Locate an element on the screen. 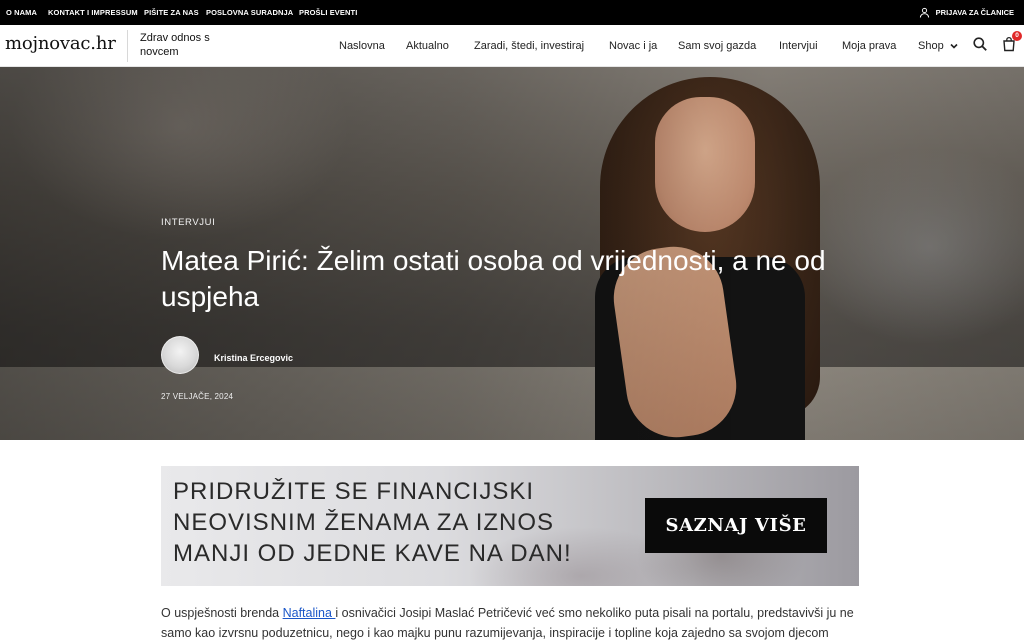  topbar-link-kontakt: KONTAKT I IMPRESSUM is located at coordinates (93, 12).